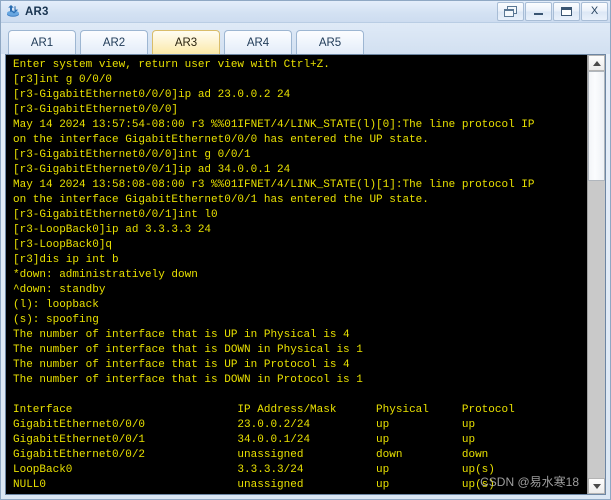 The height and width of the screenshot is (500, 611). Describe the element at coordinates (254, 470) in the screenshot. I see `console-line: LoopBack0 3.3.3.3/24 up up(s)` at that location.